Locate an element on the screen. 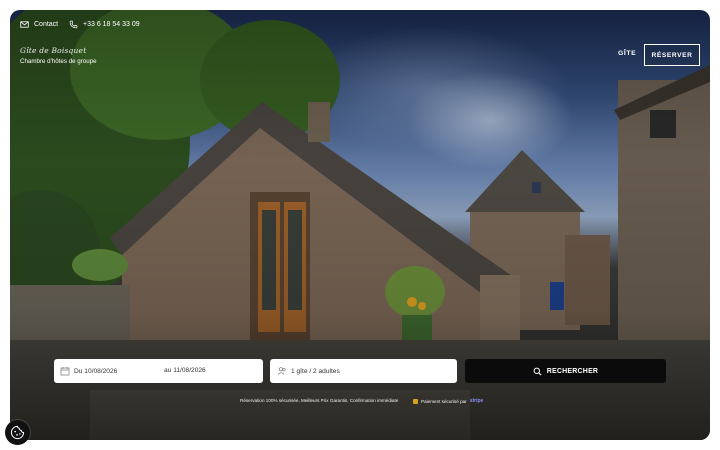 This screenshot has width=720, height=450. contact-link: Contact is located at coordinates (39, 24).